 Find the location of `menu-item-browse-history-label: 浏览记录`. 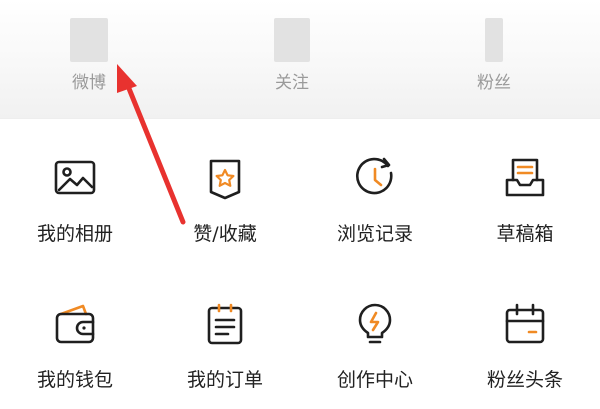

menu-item-browse-history-label: 浏览记录 is located at coordinates (374, 234).